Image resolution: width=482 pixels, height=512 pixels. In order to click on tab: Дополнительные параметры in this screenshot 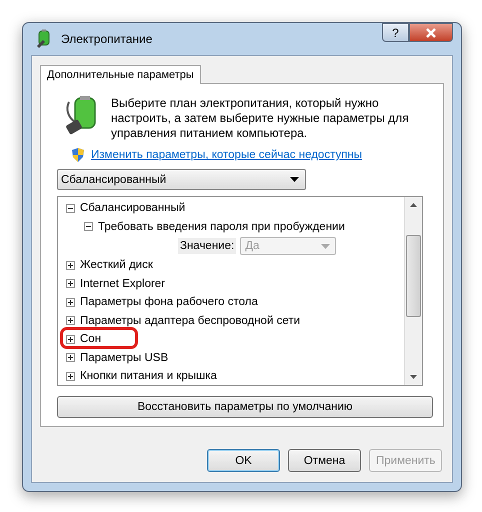, I will do `click(120, 74)`.